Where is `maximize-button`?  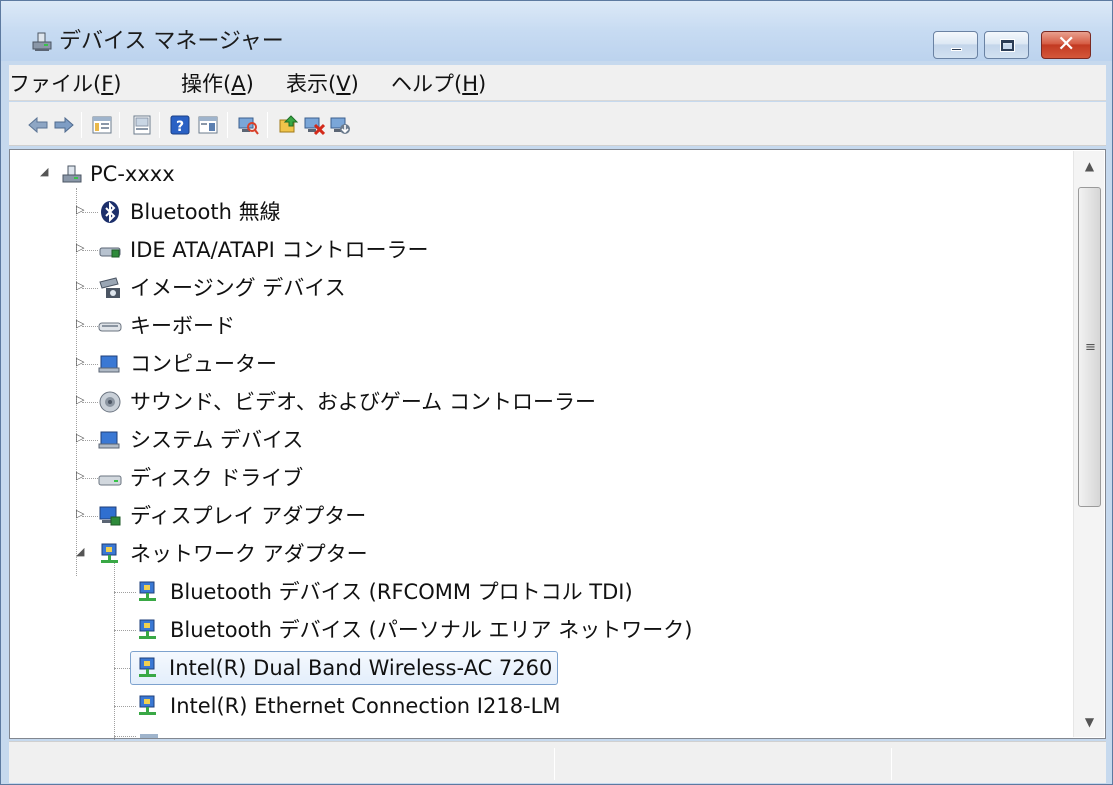
maximize-button is located at coordinates (1006, 45).